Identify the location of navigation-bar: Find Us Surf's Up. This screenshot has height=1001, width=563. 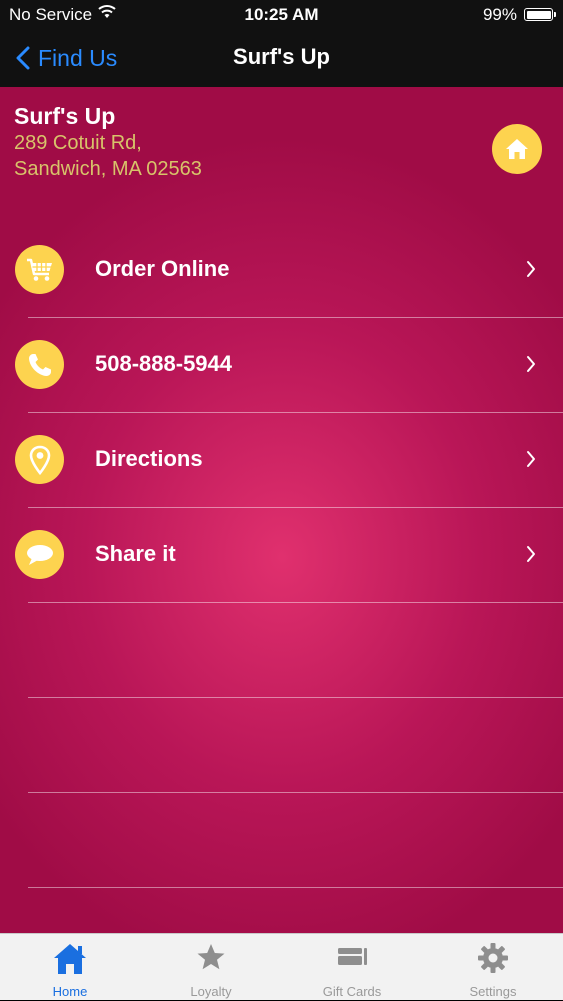
(281, 58).